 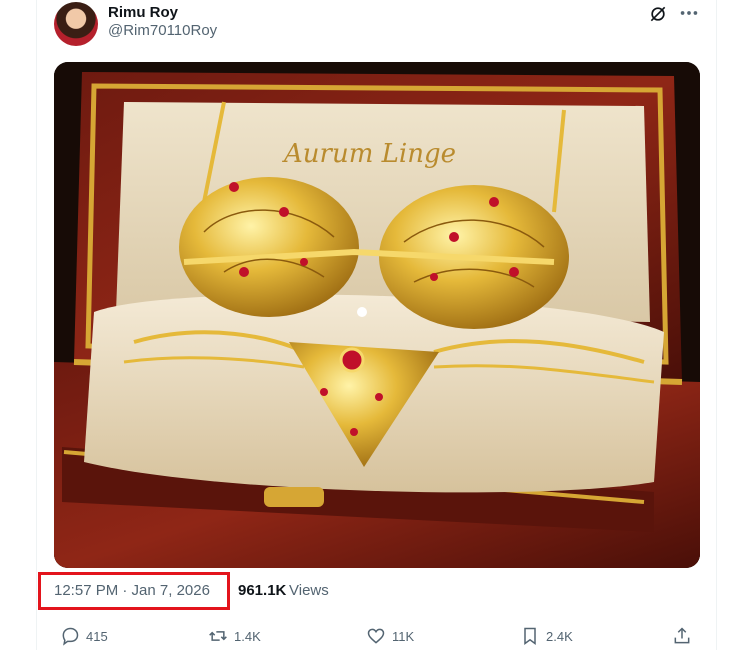 I want to click on share-icon, so click(x=682, y=635).